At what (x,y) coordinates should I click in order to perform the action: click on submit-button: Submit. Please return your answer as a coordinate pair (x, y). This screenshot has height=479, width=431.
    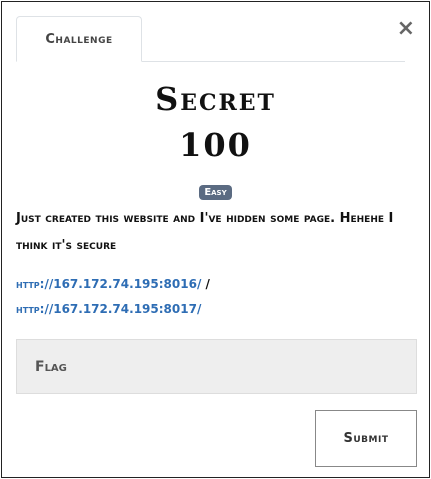
    Looking at the image, I should click on (366, 438).